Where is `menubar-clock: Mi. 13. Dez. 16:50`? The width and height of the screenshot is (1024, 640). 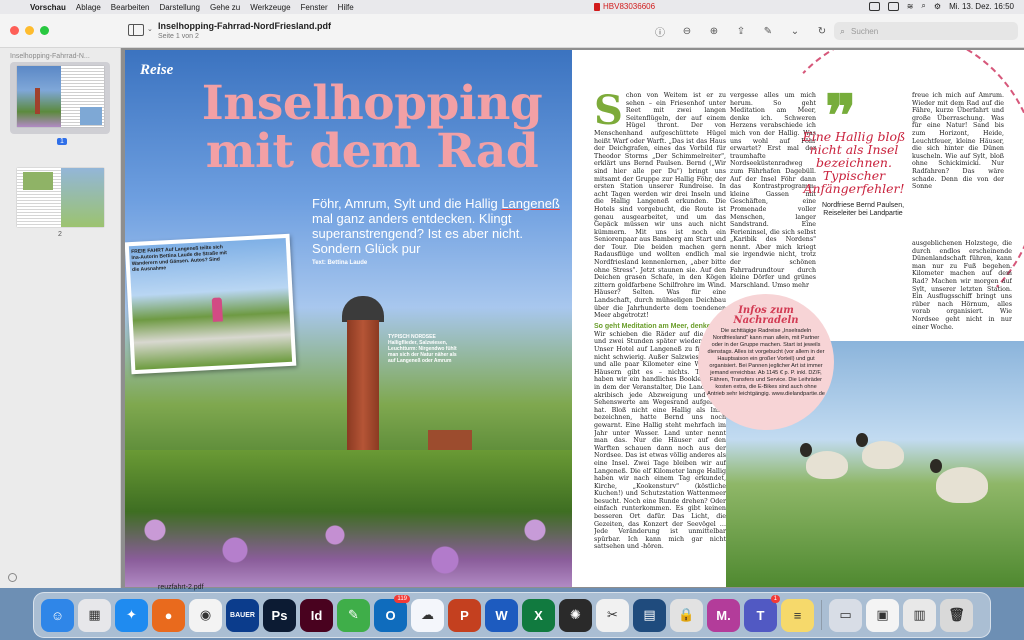 menubar-clock: Mi. 13. Dez. 16:50 is located at coordinates (981, 6).